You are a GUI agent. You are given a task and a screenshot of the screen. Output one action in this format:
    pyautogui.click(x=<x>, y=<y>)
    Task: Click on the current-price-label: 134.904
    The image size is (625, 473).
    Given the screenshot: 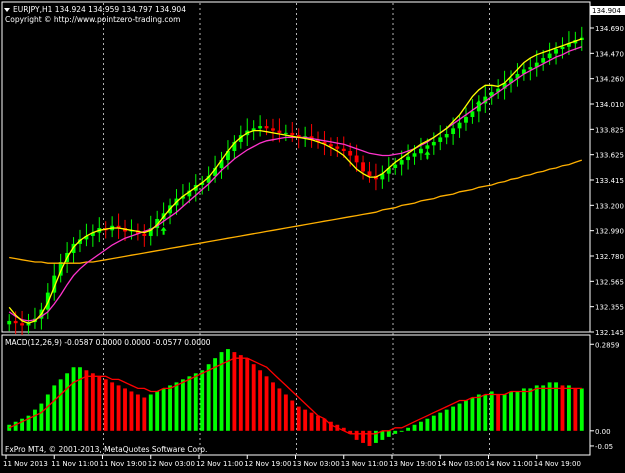 What is the action you would take?
    pyautogui.click(x=606, y=11)
    